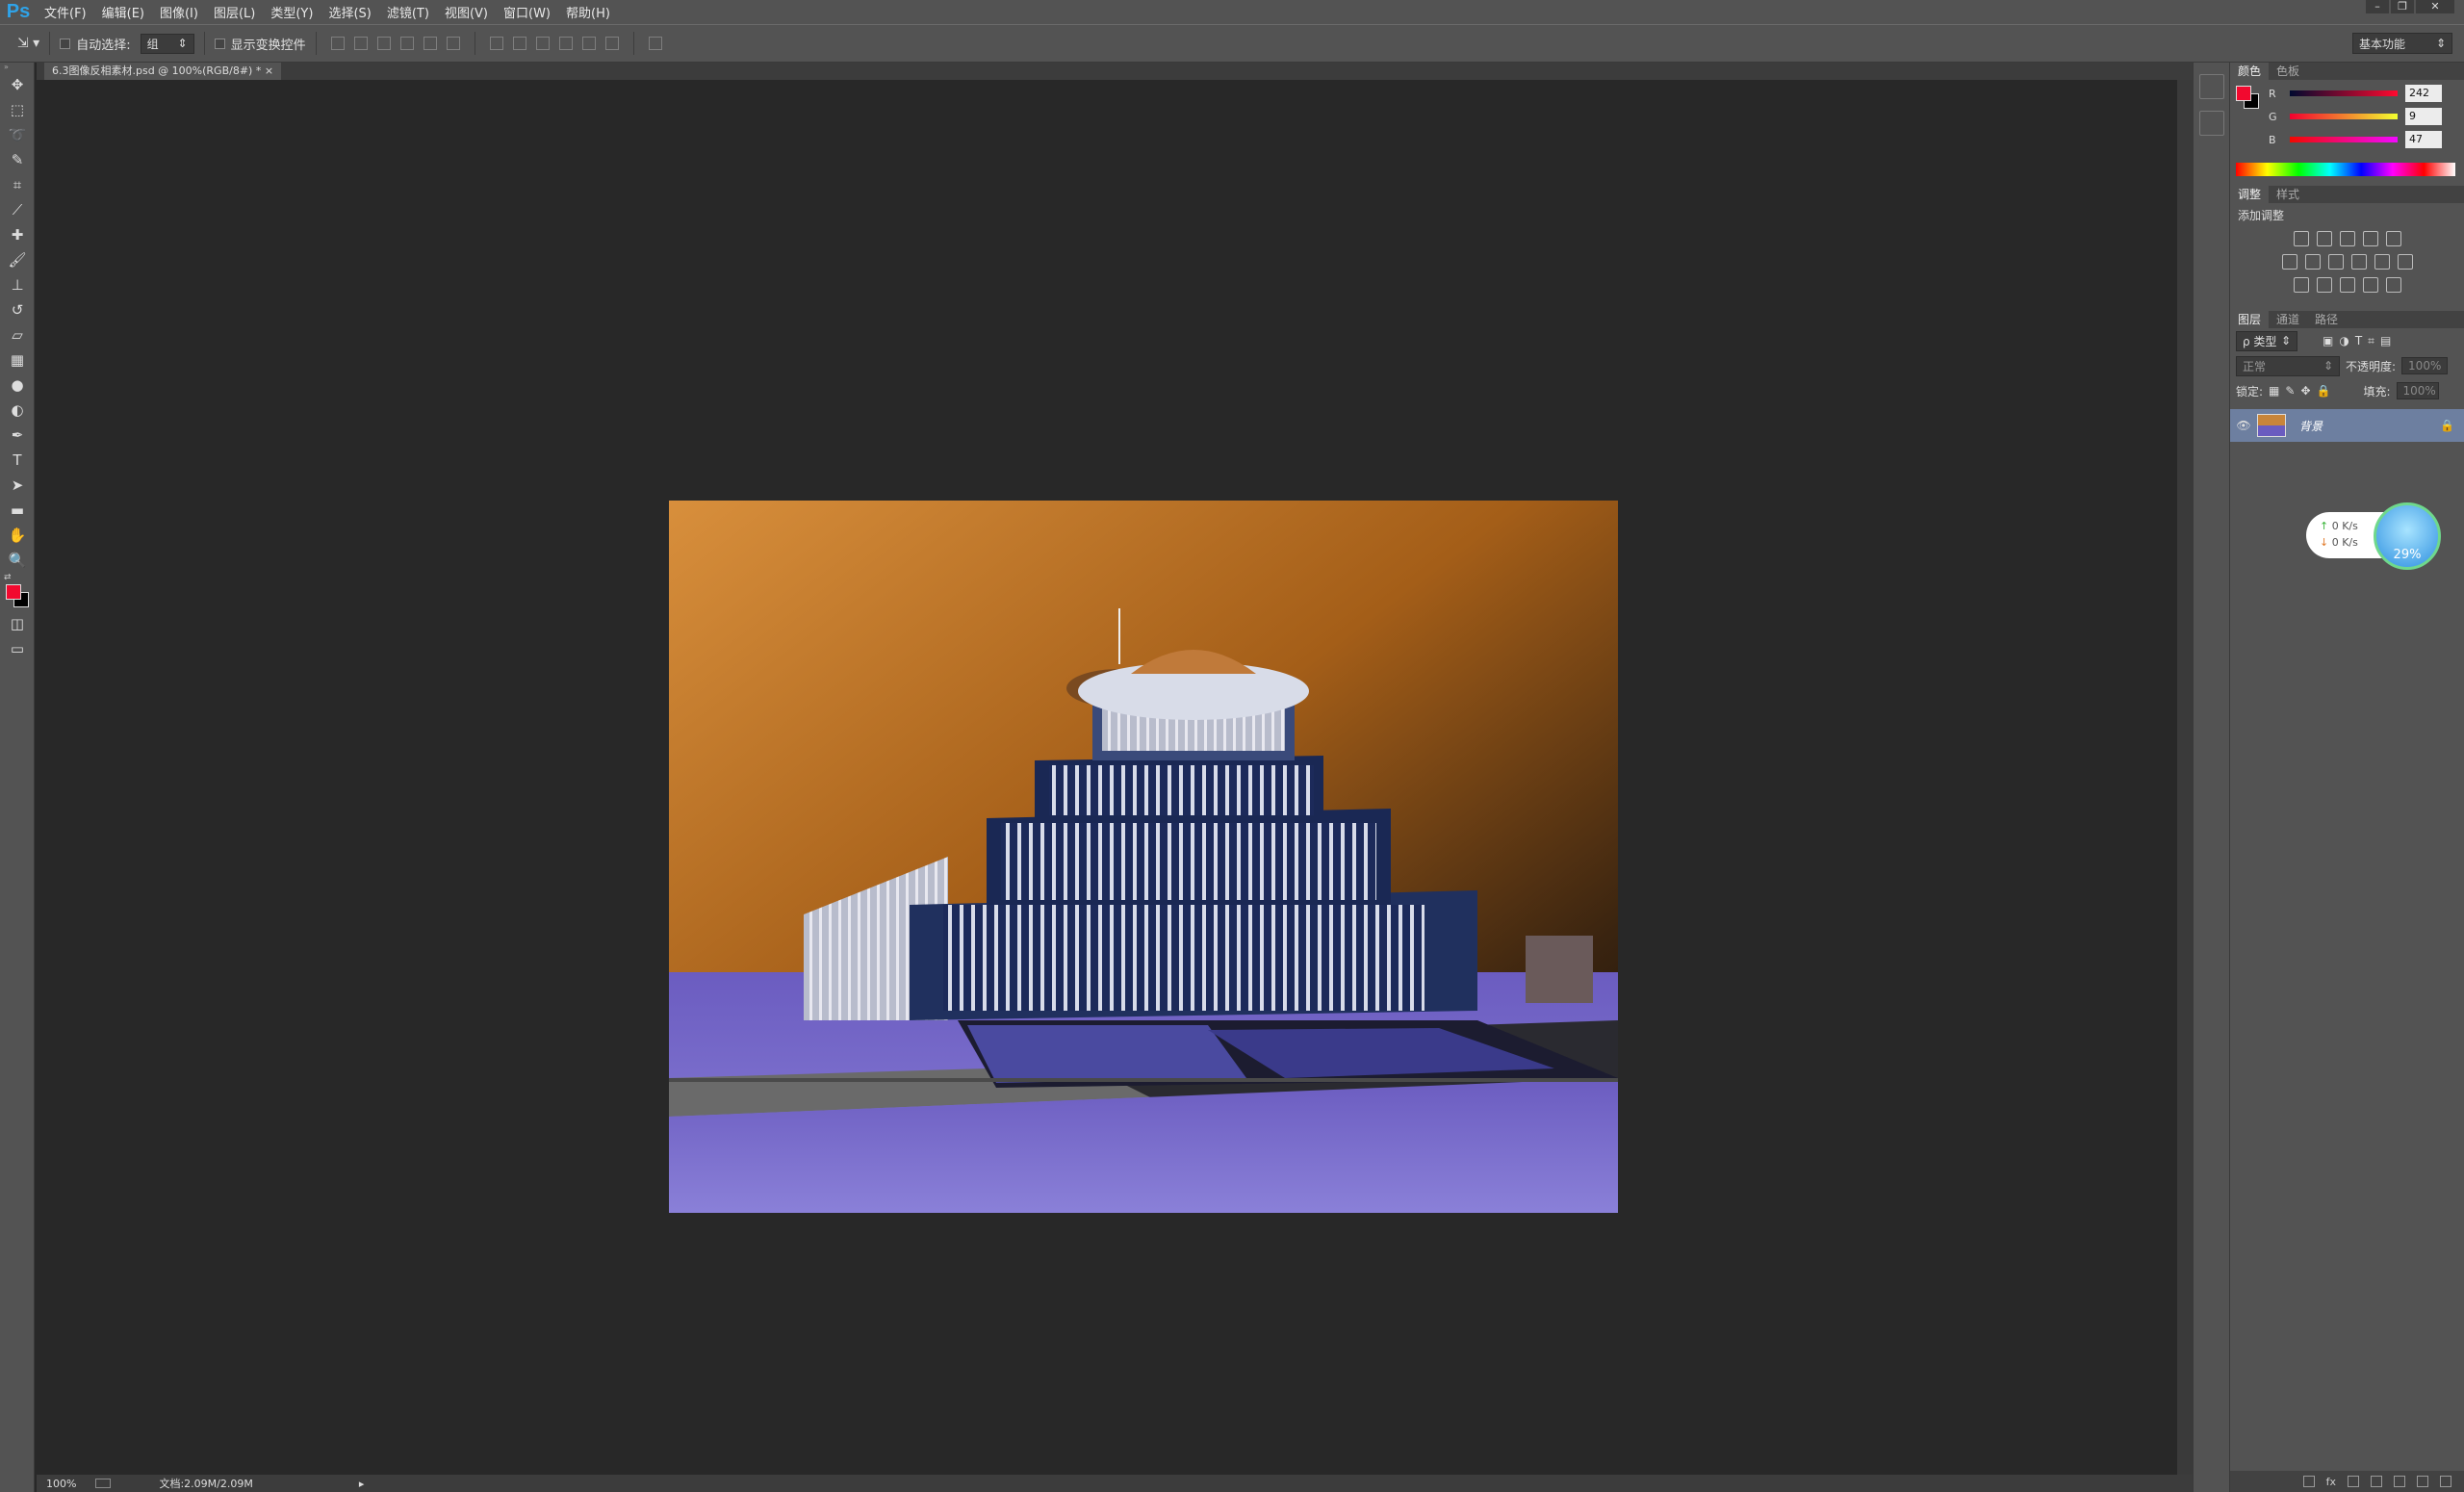  I want to click on channel-r-slider, so click(2344, 93).